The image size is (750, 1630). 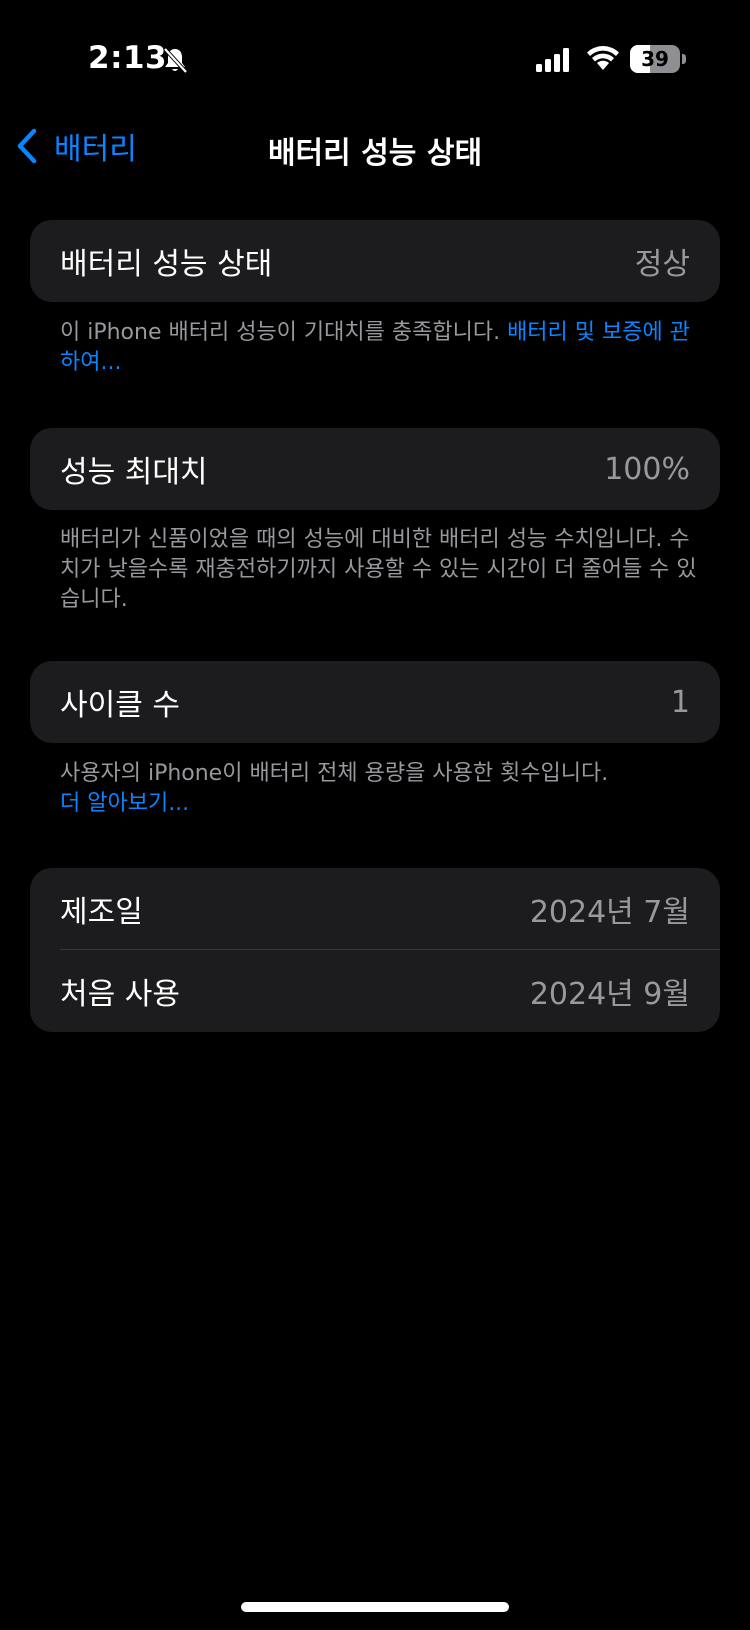 What do you see at coordinates (662, 264) in the screenshot?
I see `battery-health-value: 정상` at bounding box center [662, 264].